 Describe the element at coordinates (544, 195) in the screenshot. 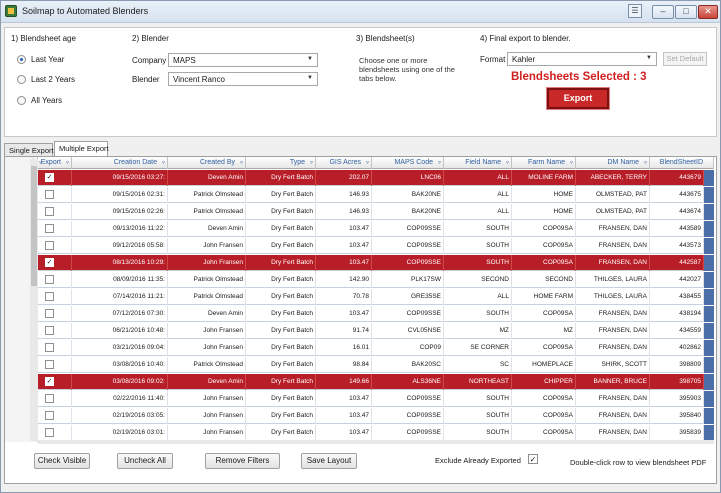

I see `cell-farm-name: HOME` at that location.